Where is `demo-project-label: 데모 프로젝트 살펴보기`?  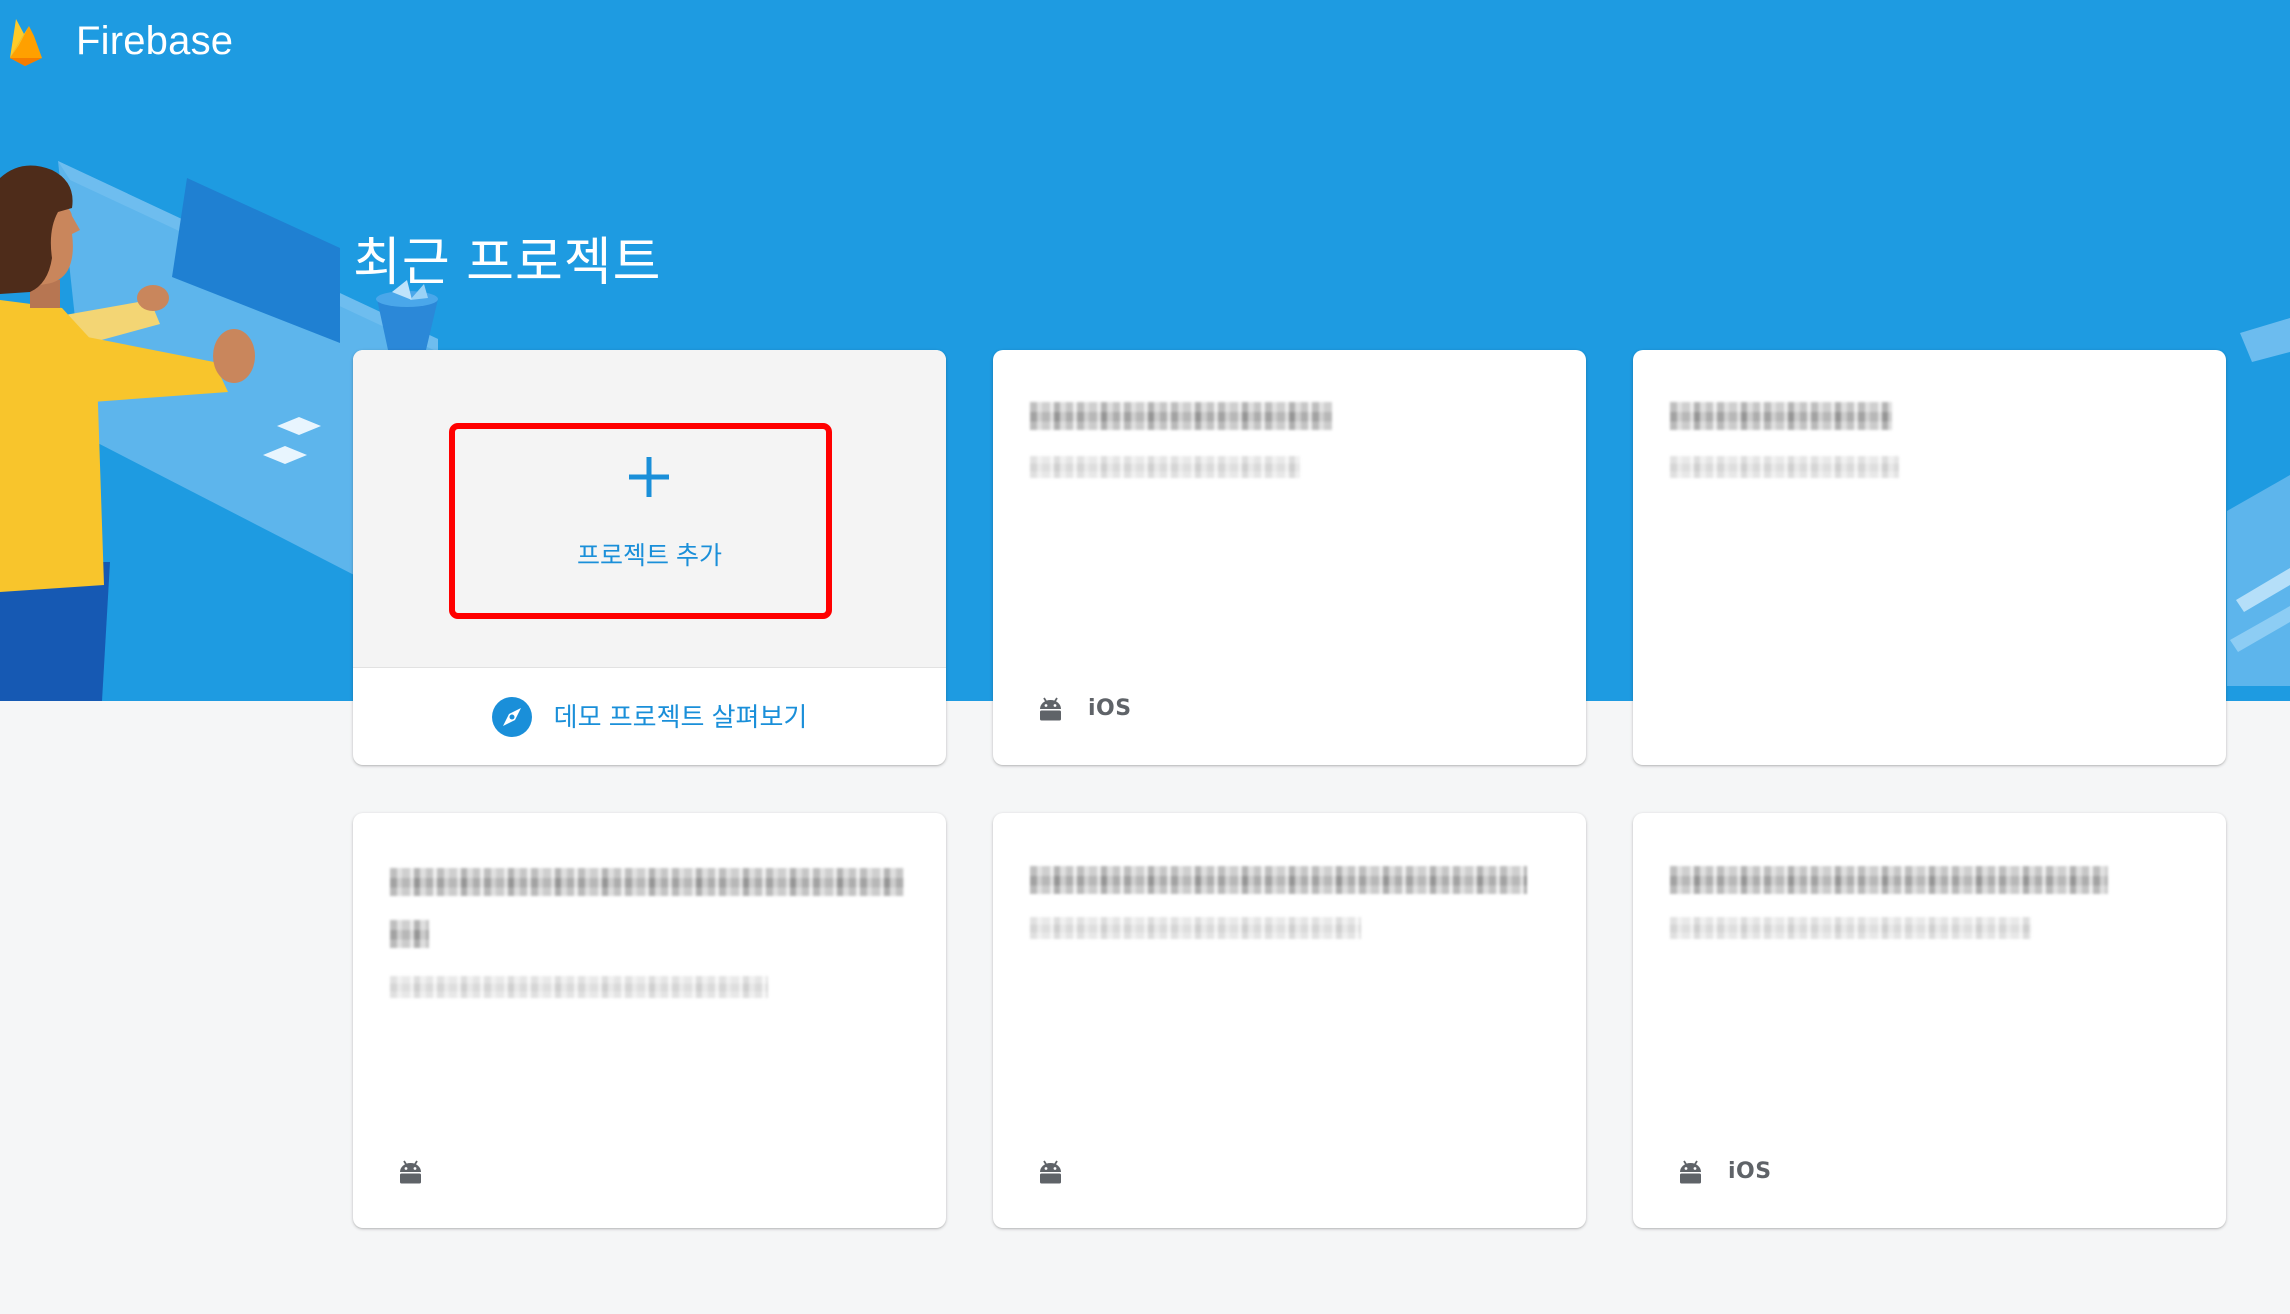 demo-project-label: 데모 프로젝트 살펴보기 is located at coordinates (680, 716).